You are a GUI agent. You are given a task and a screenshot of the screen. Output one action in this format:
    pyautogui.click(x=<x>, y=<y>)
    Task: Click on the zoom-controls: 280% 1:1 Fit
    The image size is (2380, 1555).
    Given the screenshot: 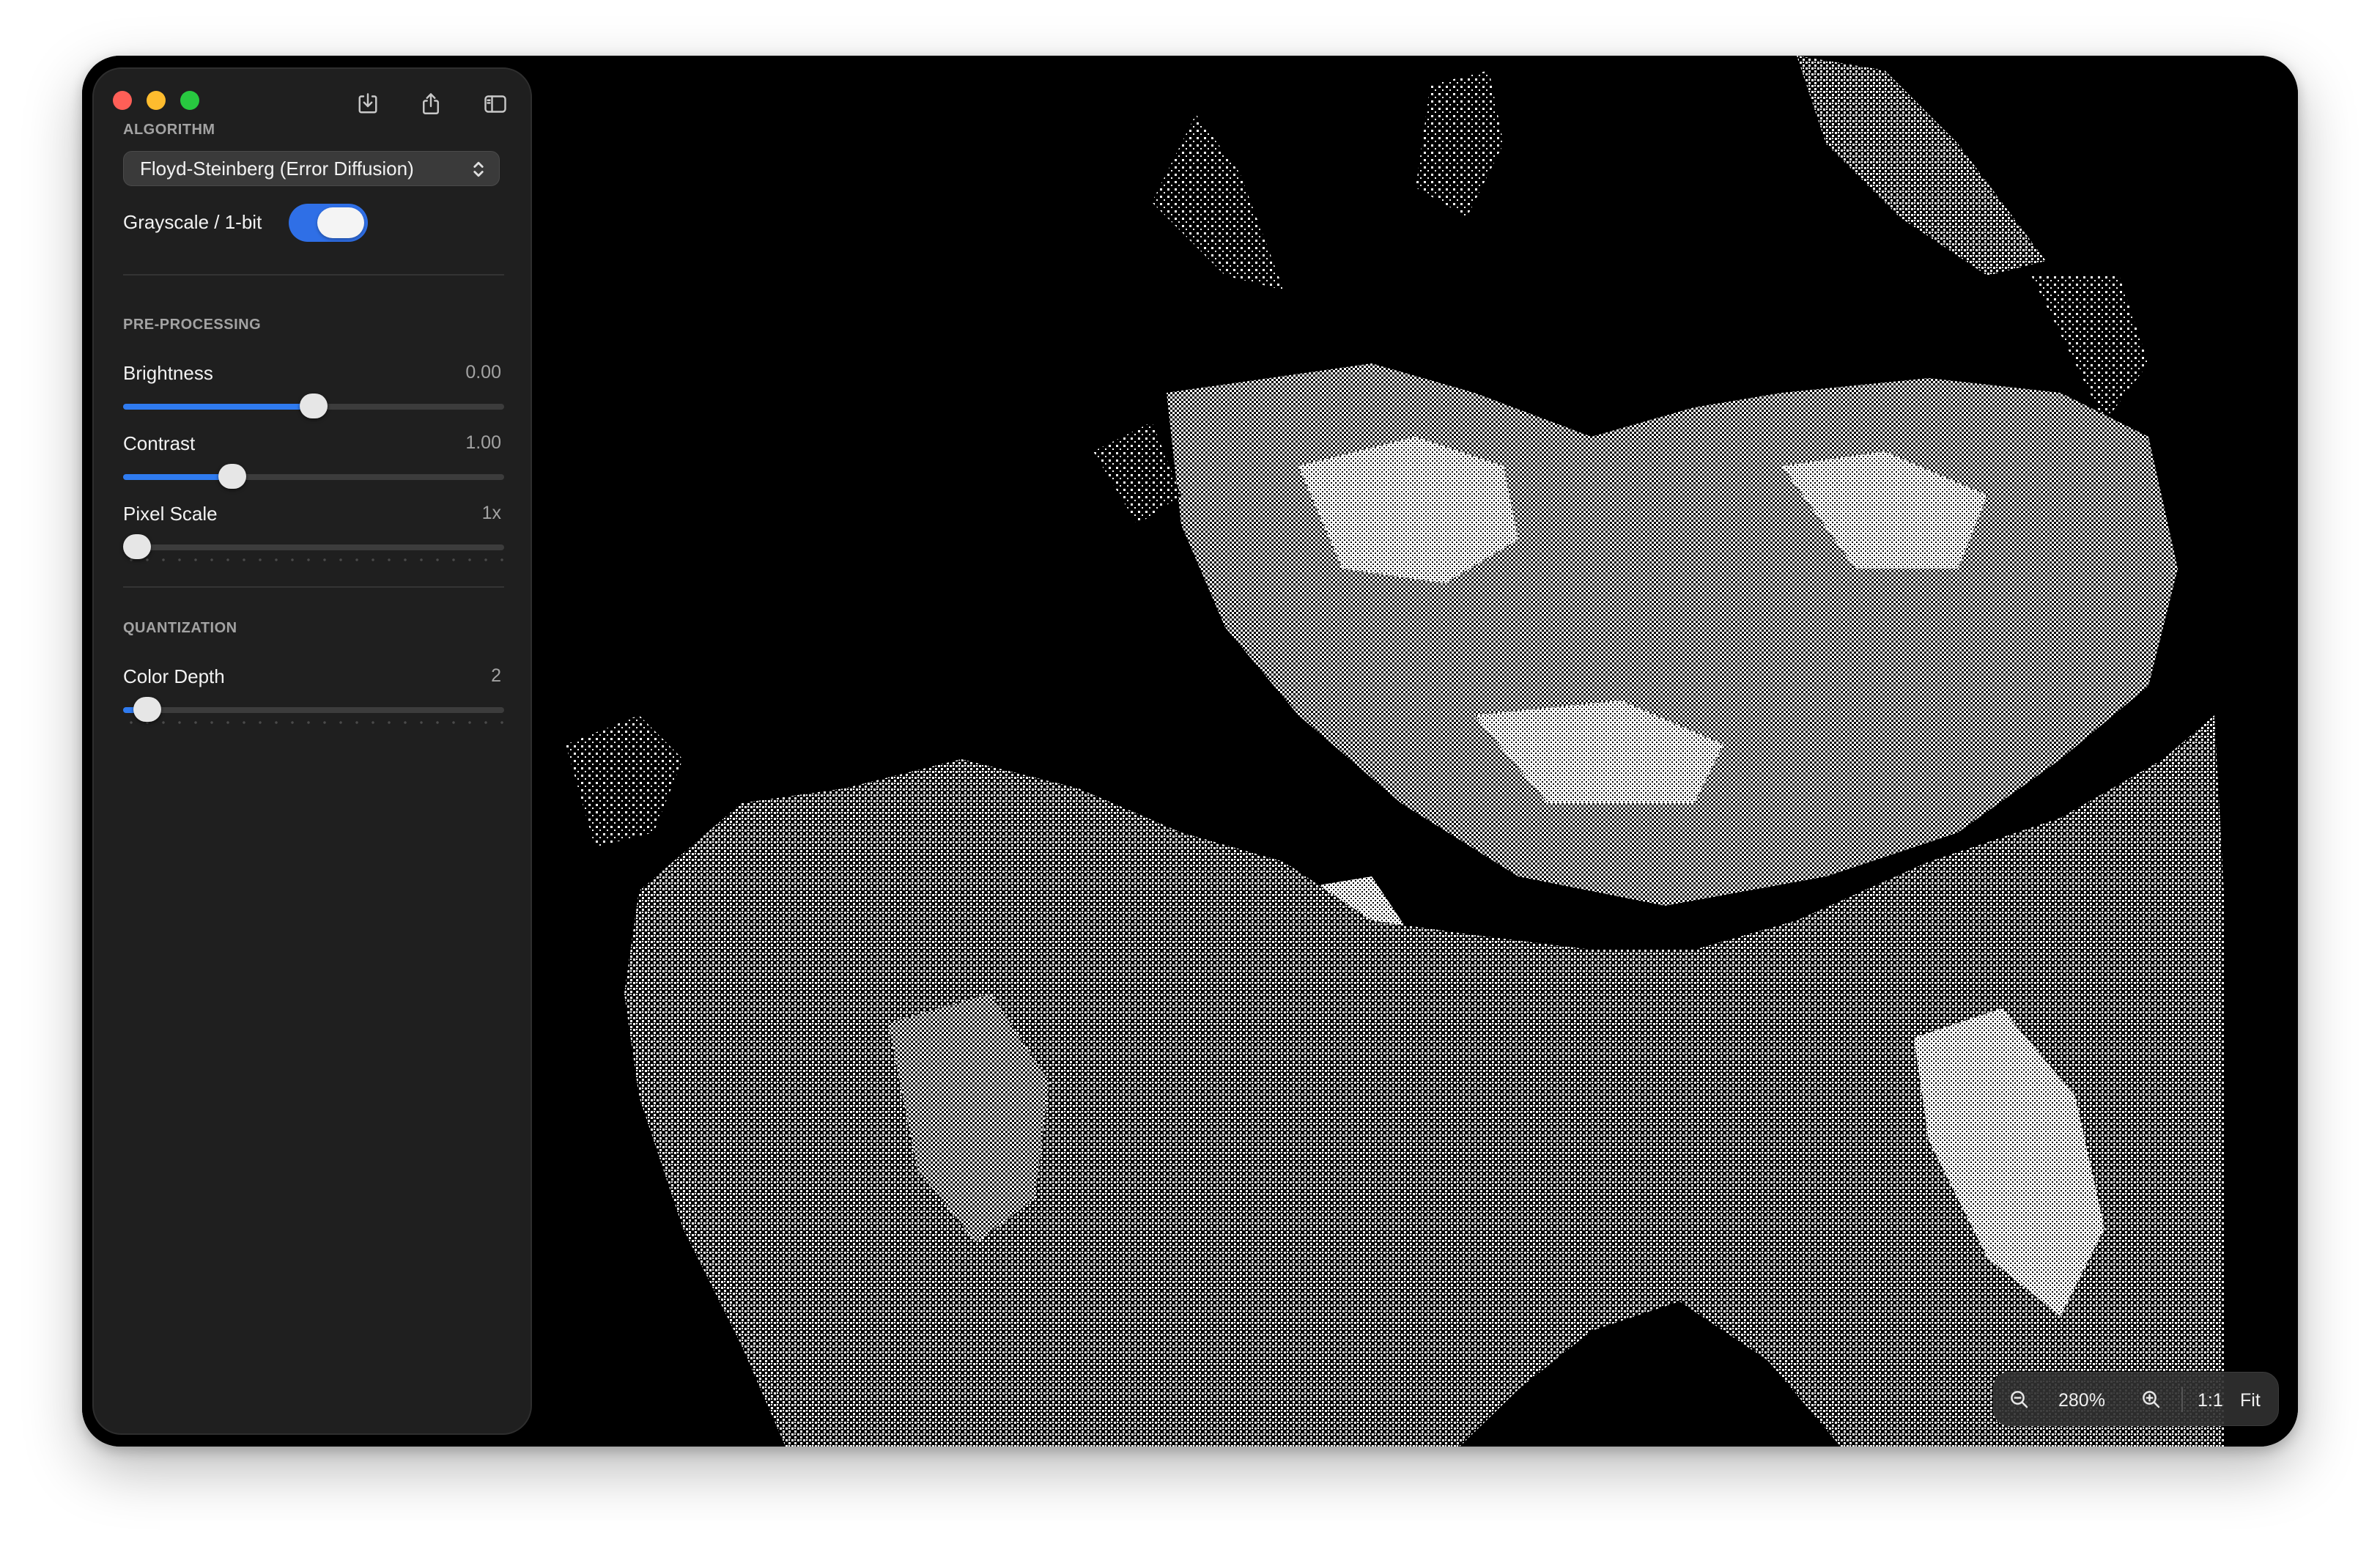 What is the action you would take?
    pyautogui.click(x=2136, y=1399)
    